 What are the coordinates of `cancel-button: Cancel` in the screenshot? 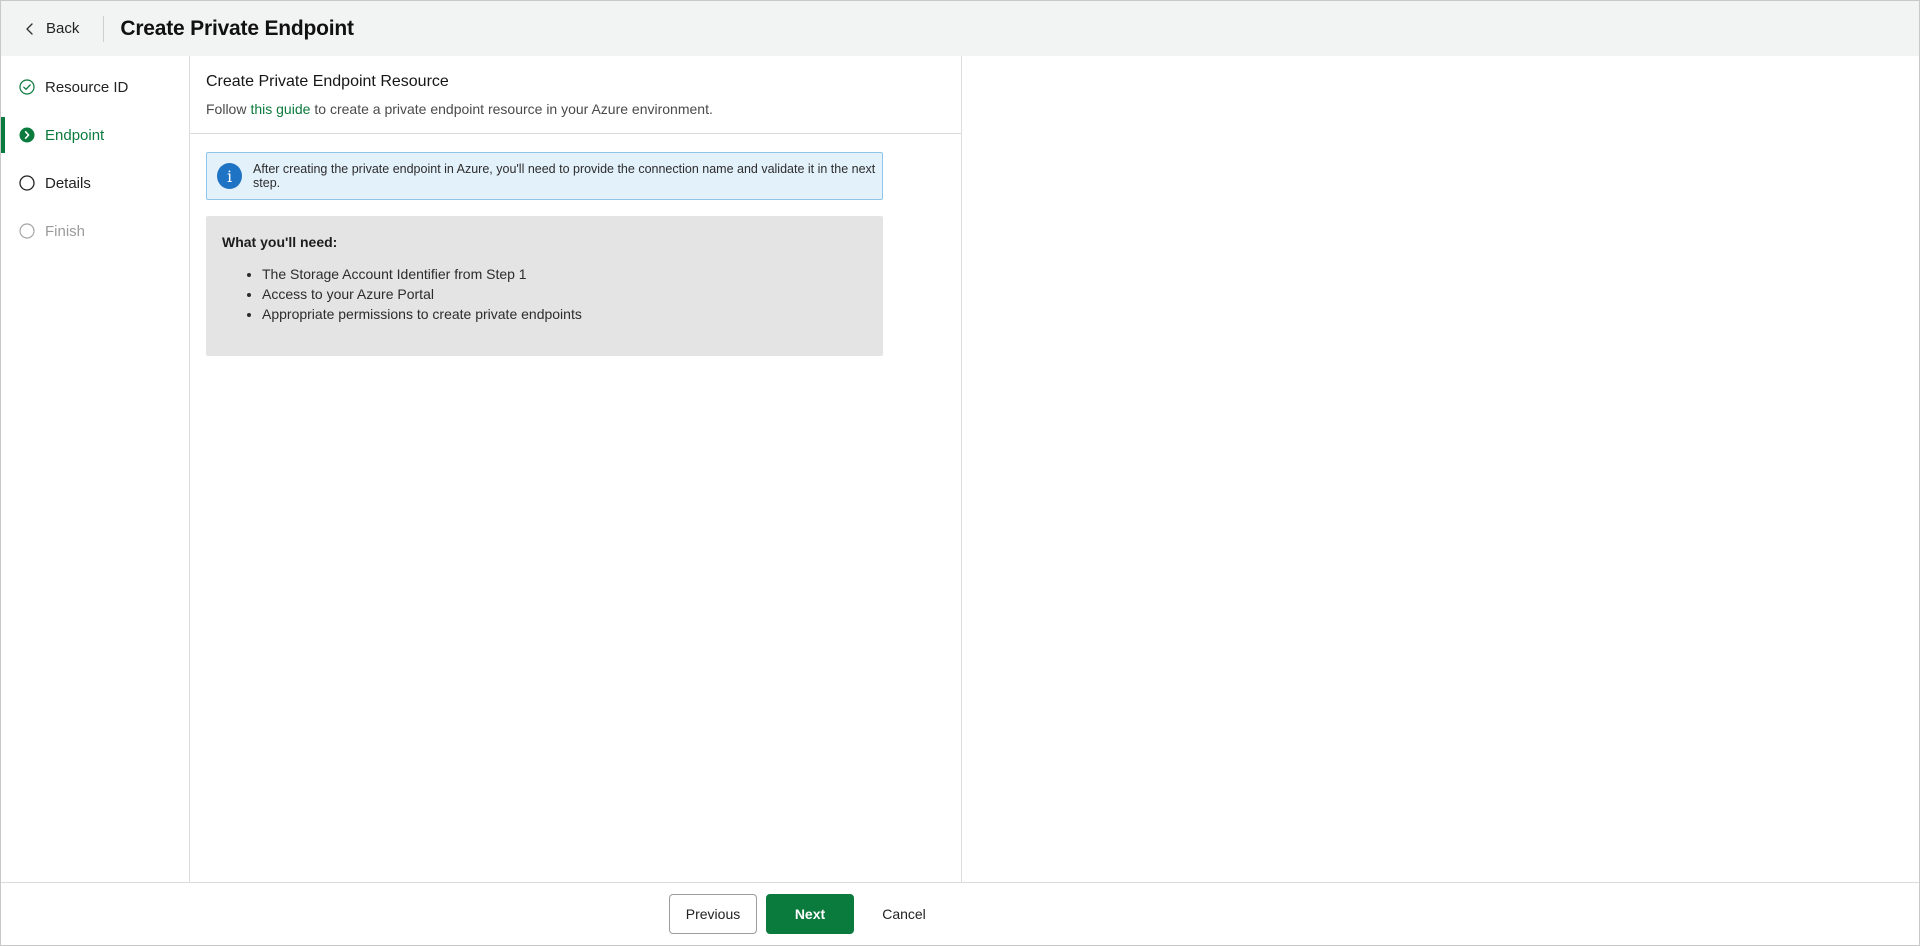 It's located at (904, 914).